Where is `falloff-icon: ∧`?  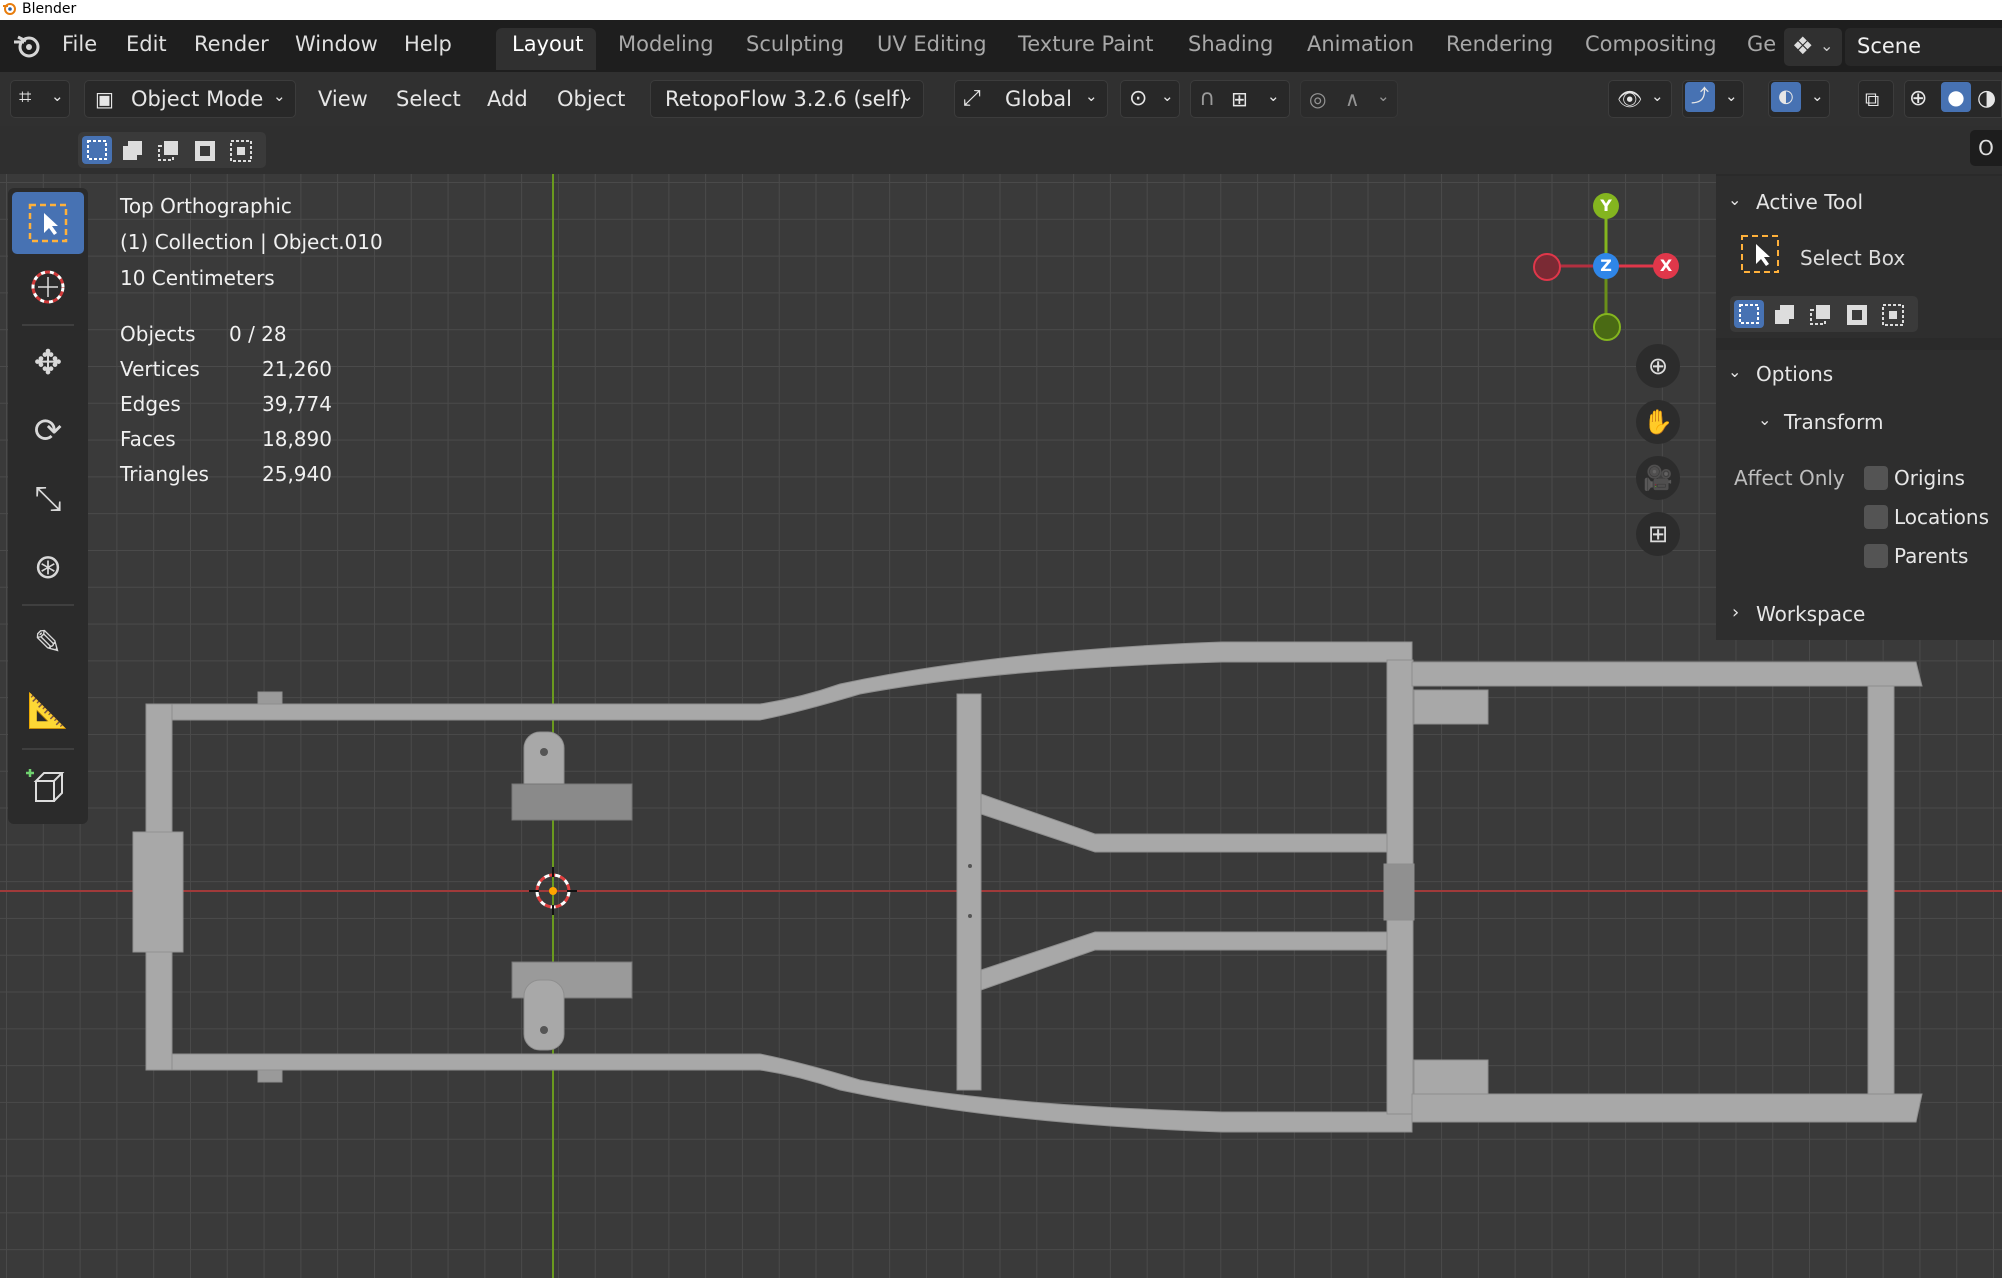 falloff-icon: ∧ is located at coordinates (1352, 99).